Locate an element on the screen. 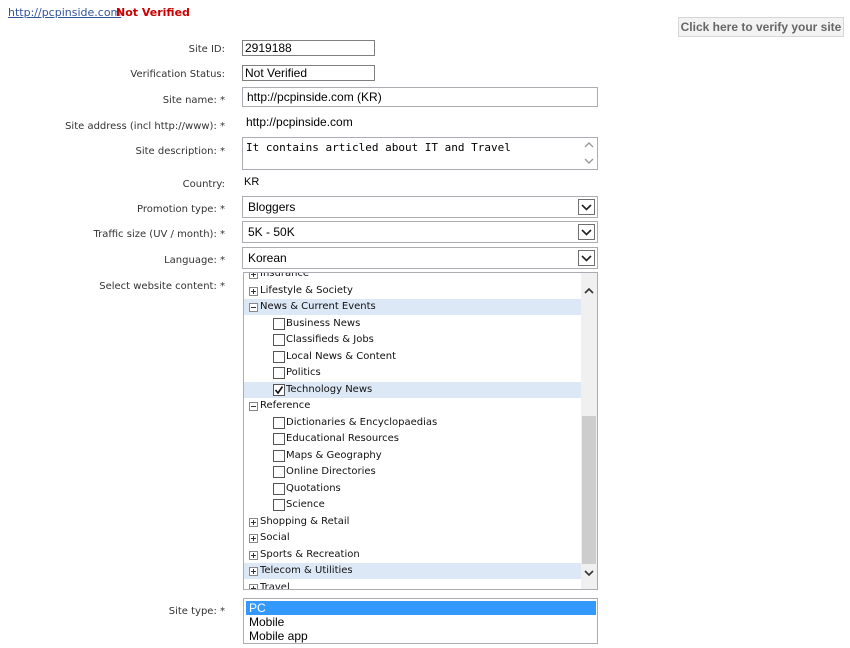 This screenshot has height=648, width=850. tree-category-label: Social is located at coordinates (275, 537).